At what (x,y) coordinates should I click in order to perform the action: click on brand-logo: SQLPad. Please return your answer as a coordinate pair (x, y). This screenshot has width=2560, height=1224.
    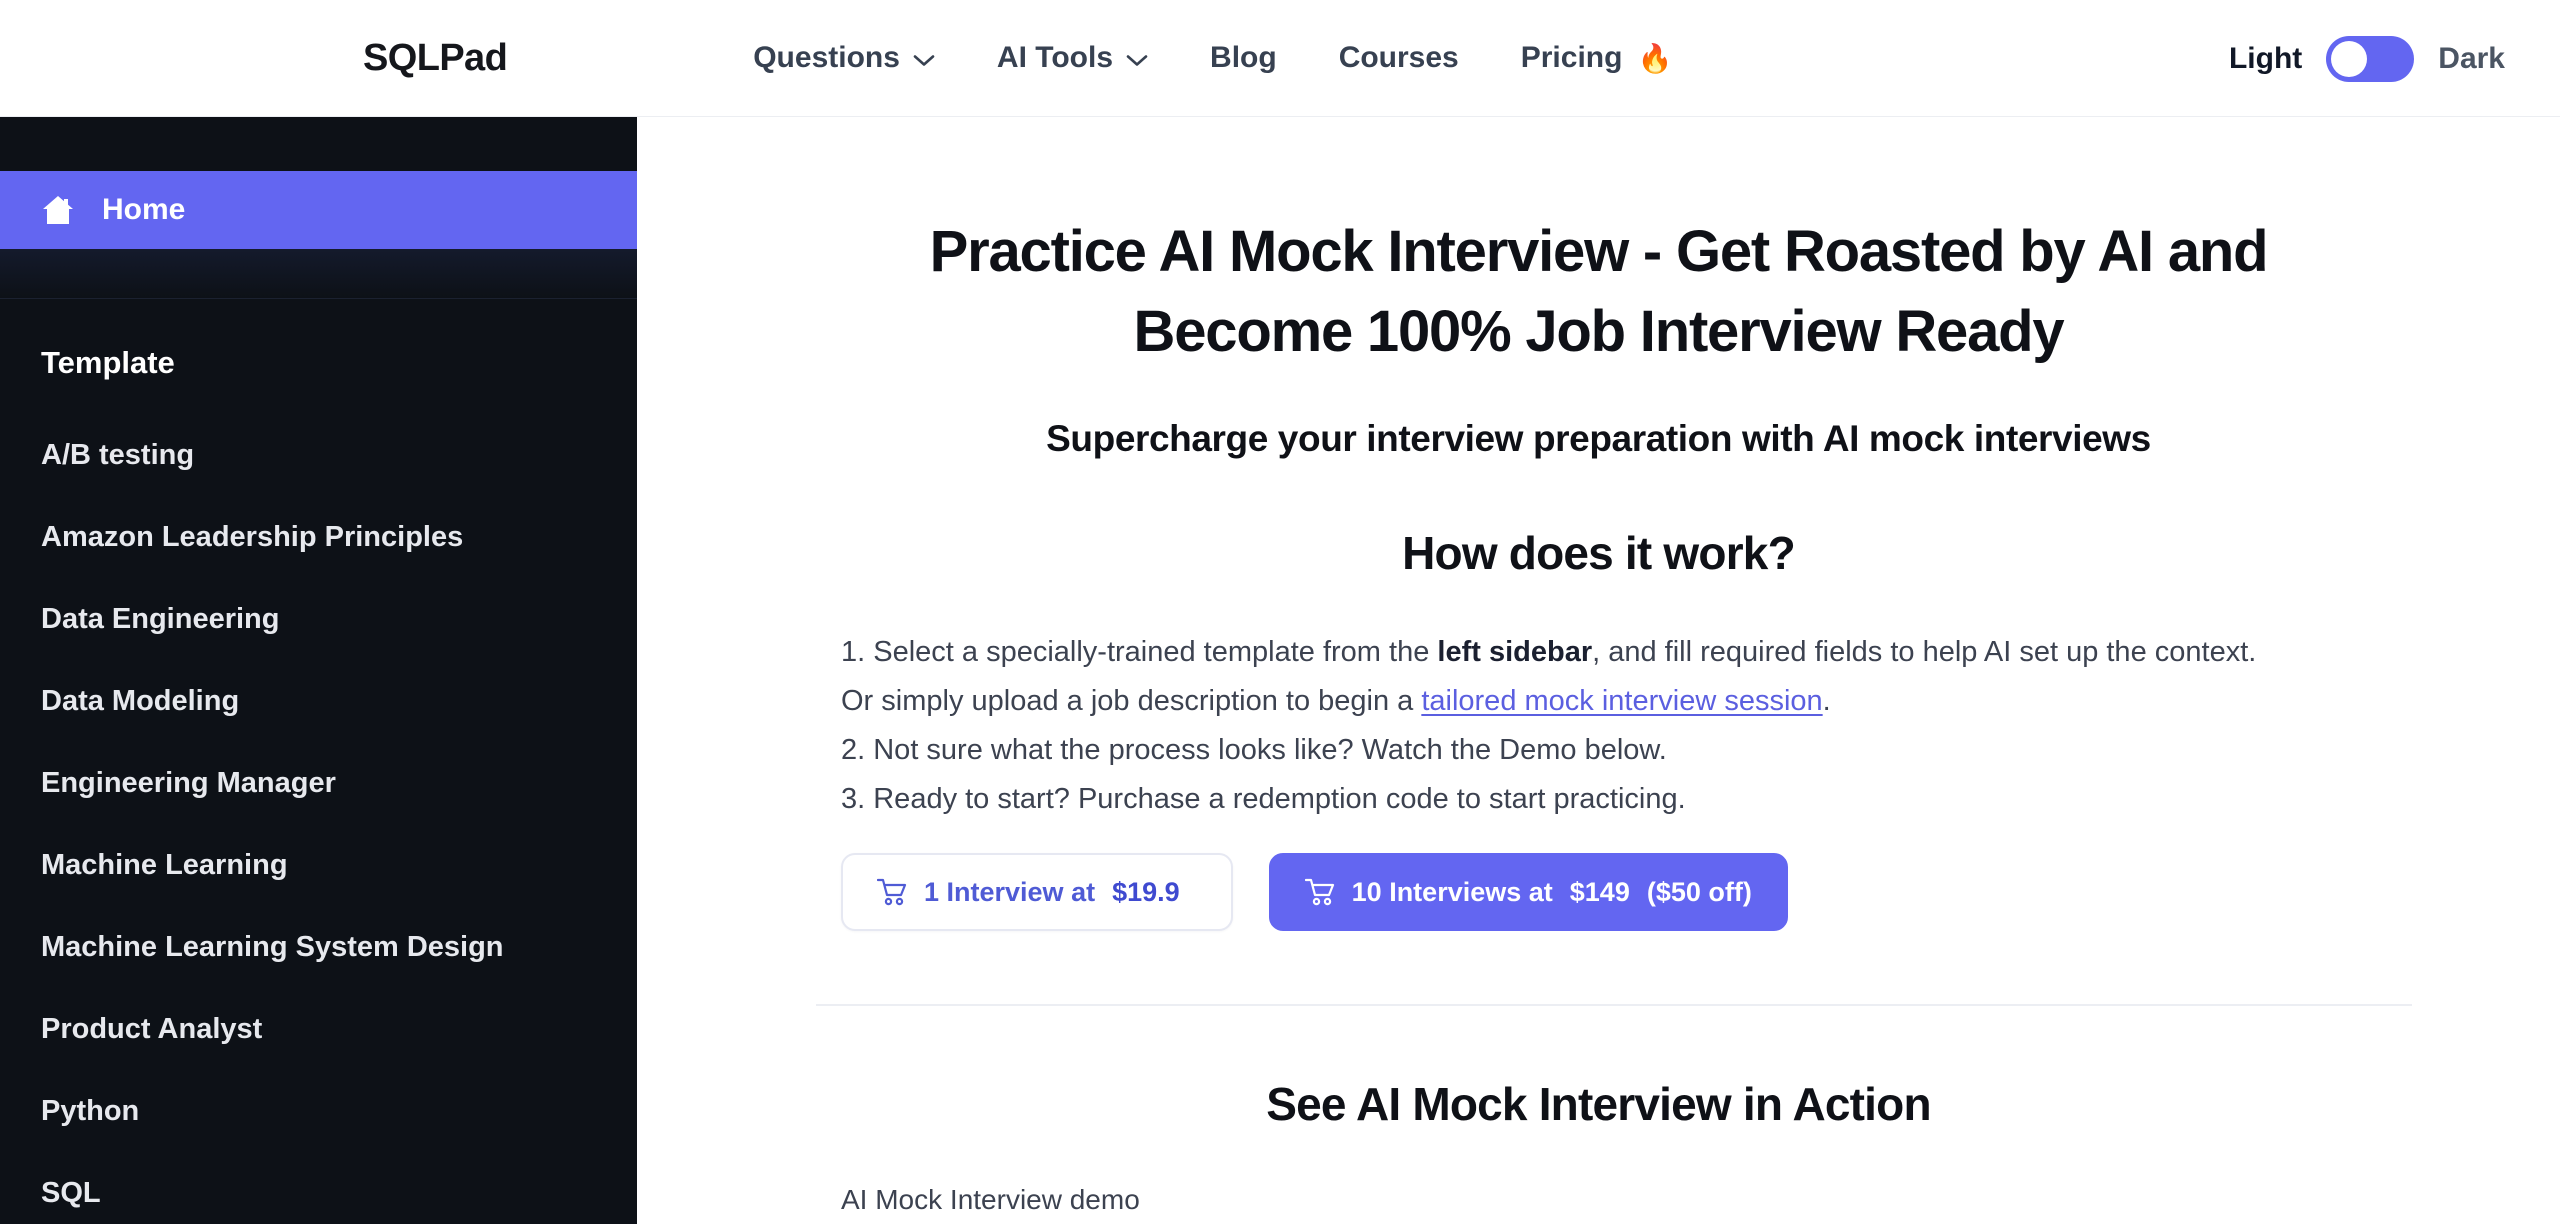
    Looking at the image, I should click on (435, 58).